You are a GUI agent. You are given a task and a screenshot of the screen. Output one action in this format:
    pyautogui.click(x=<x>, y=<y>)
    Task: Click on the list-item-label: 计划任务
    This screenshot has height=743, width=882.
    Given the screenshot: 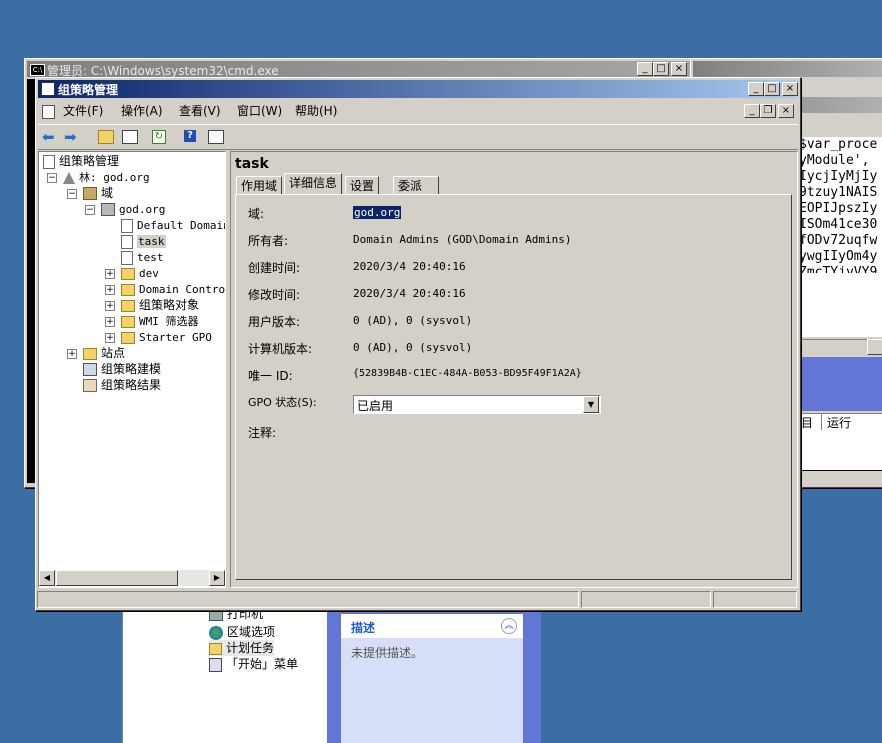 What is the action you would take?
    pyautogui.click(x=250, y=648)
    